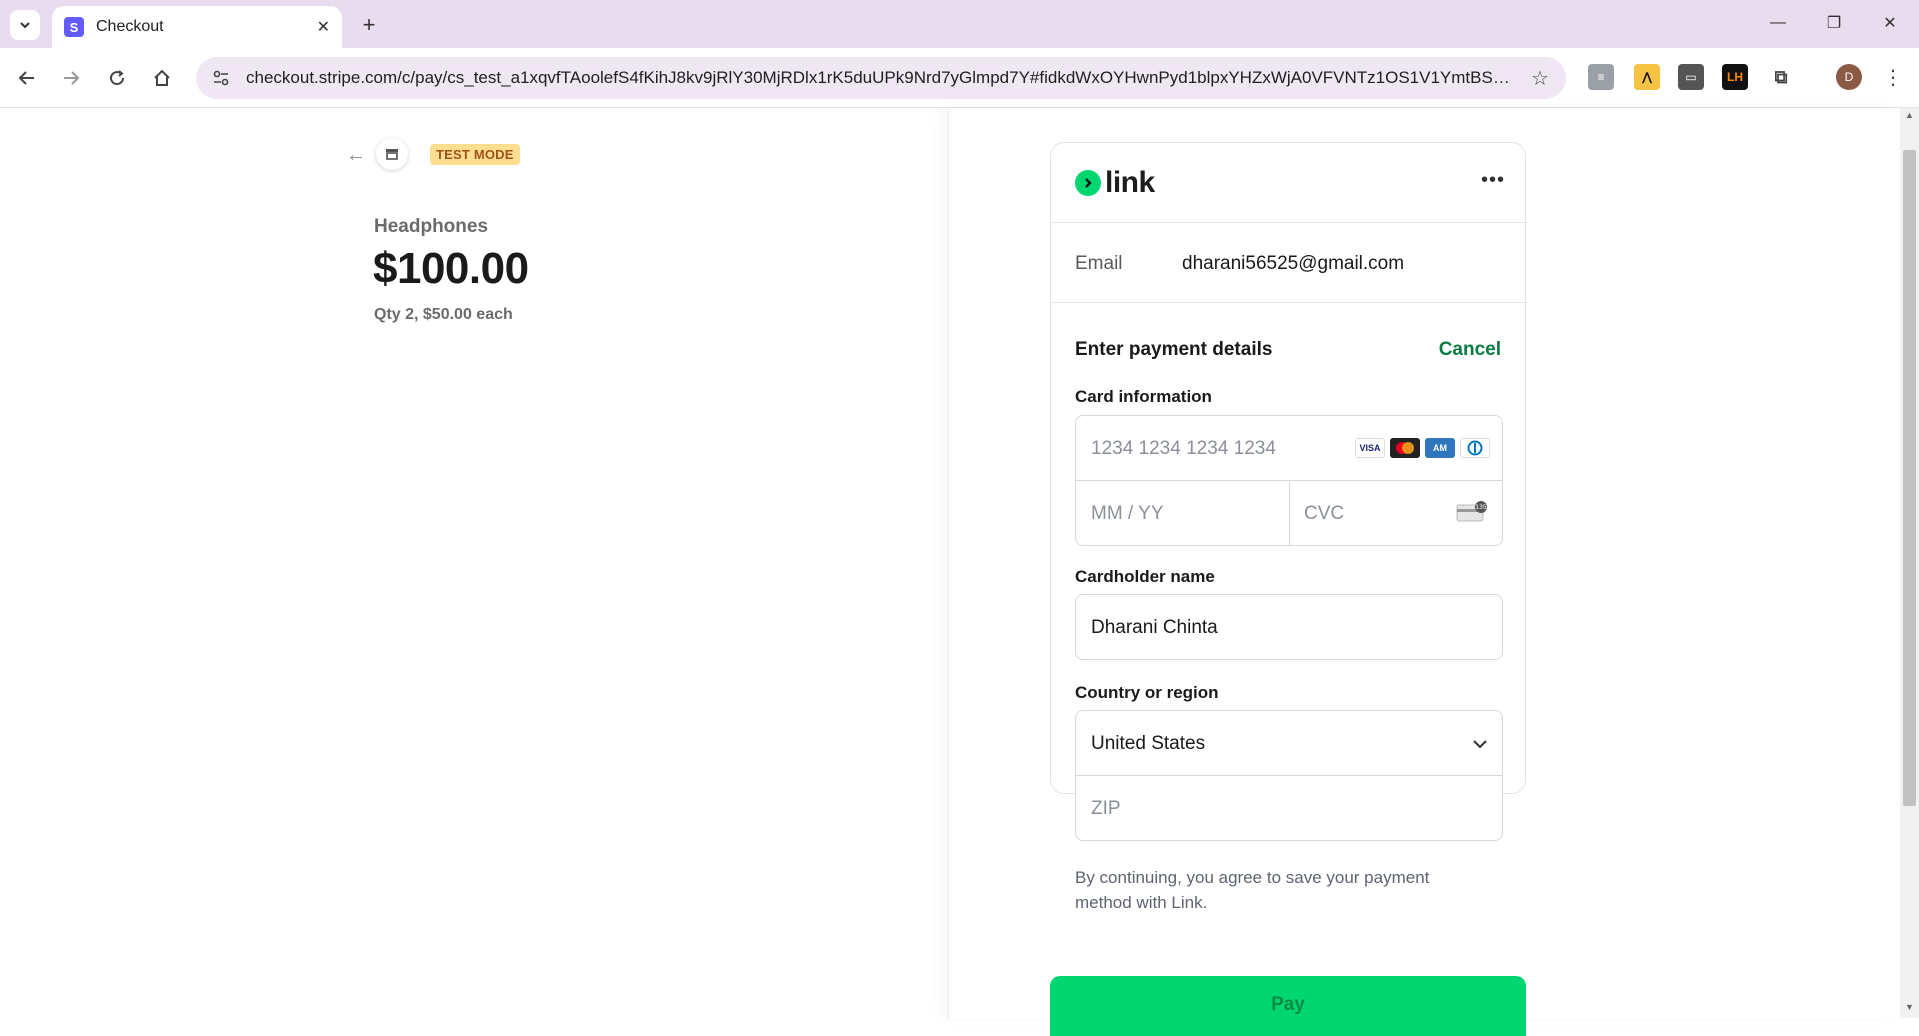 This screenshot has width=1919, height=1036. What do you see at coordinates (451, 268) in the screenshot?
I see `product-price: $100.00` at bounding box center [451, 268].